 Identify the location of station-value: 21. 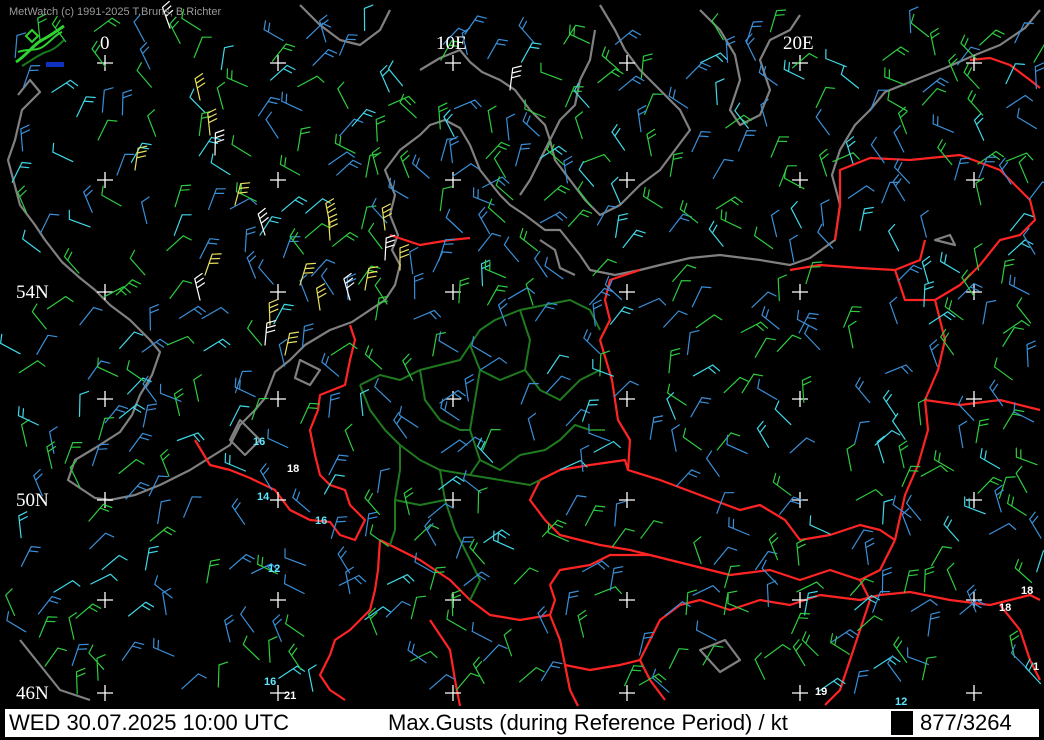
(290, 696).